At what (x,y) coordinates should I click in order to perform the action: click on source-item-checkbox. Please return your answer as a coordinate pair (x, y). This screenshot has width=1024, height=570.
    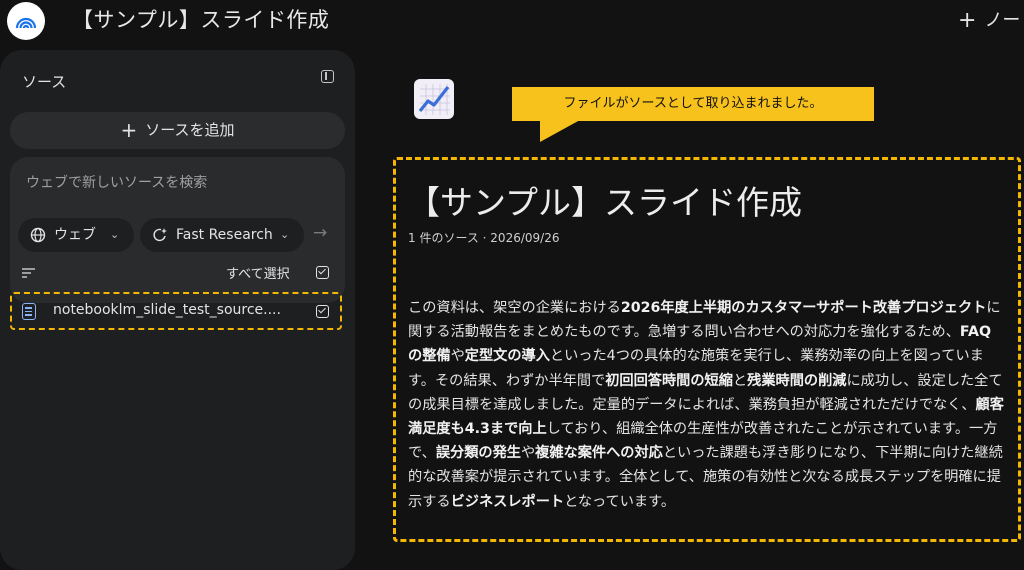
    Looking at the image, I should click on (322, 311).